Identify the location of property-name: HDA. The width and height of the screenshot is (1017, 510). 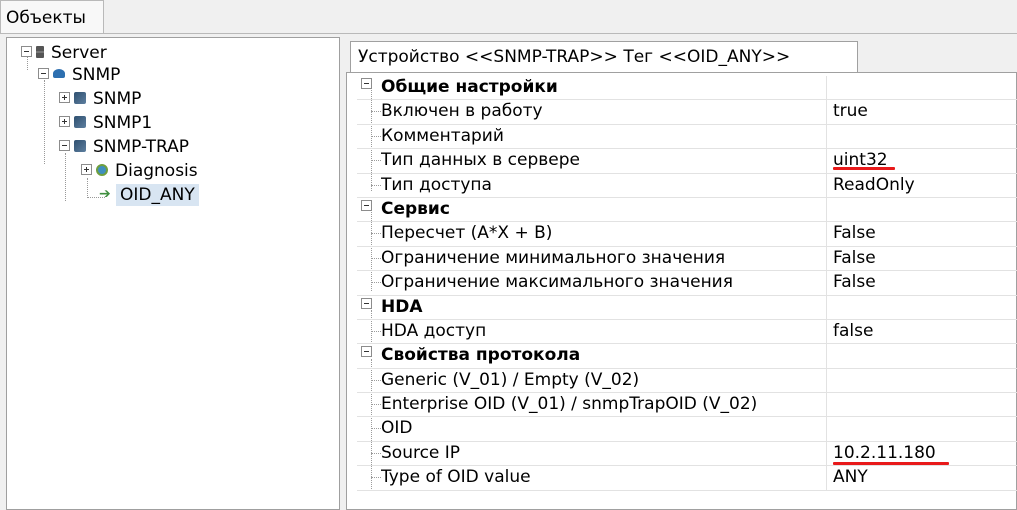
(604, 307).